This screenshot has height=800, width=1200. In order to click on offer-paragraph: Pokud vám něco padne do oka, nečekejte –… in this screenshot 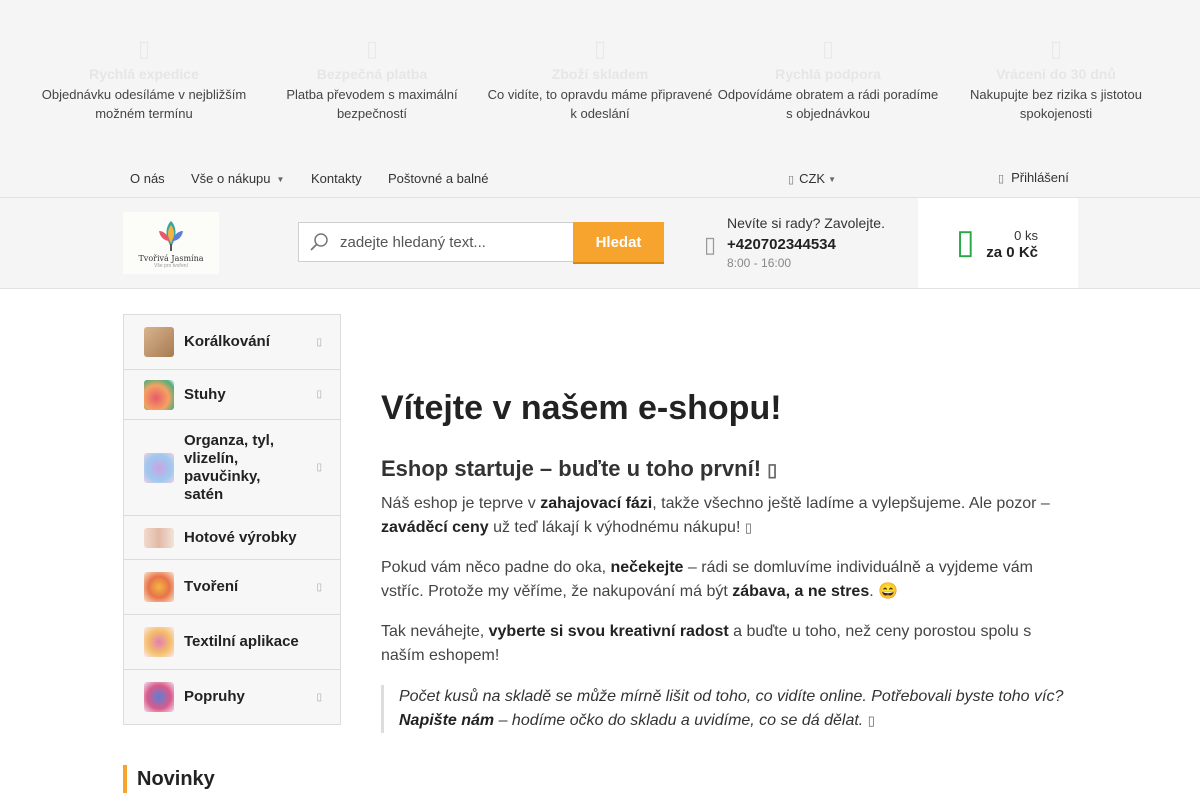, I will do `click(707, 579)`.